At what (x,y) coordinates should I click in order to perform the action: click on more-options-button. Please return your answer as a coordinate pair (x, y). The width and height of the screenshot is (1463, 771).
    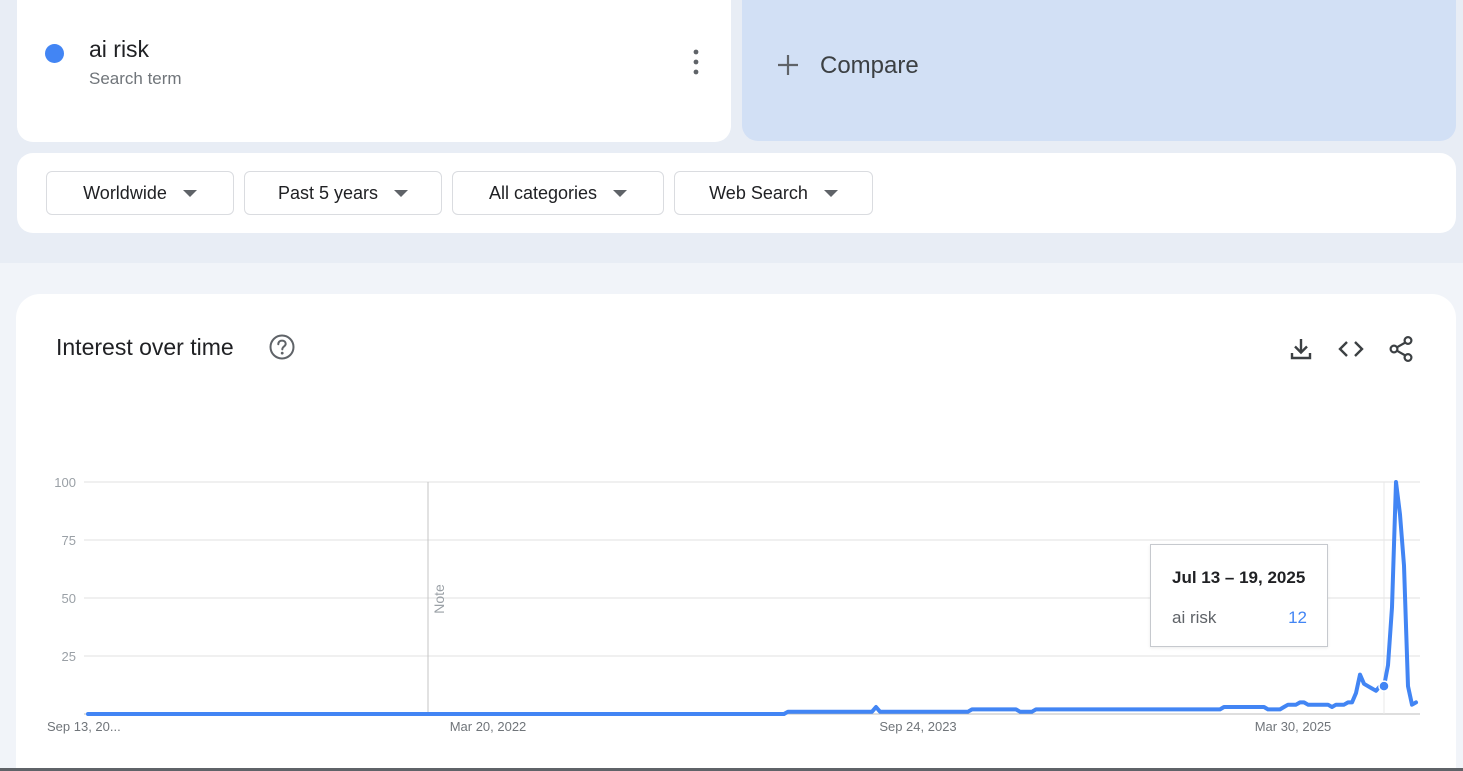
    Looking at the image, I should click on (696, 63).